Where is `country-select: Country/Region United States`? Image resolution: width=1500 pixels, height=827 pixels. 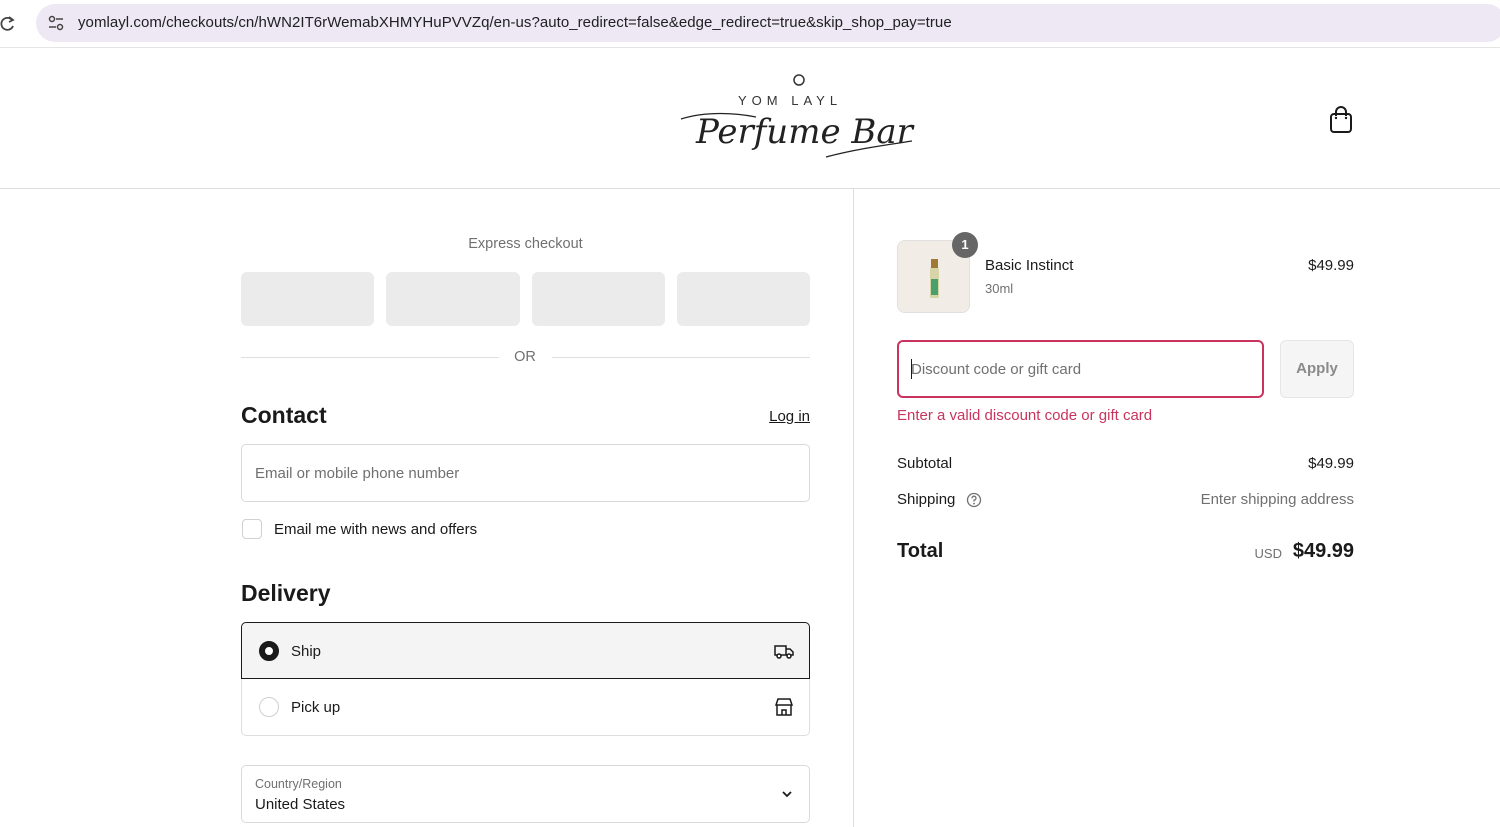 country-select: Country/Region United States is located at coordinates (525, 794).